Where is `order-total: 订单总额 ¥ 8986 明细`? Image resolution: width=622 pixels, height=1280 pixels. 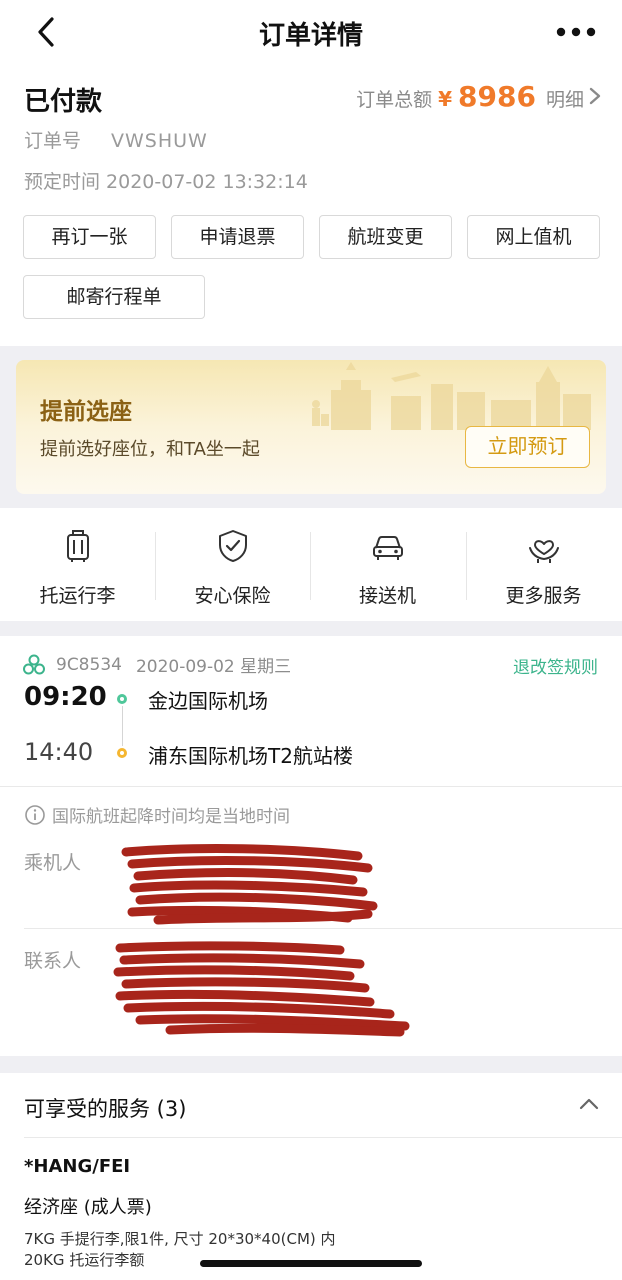
order-total: 订单总额 ¥ 8986 明细 is located at coordinates (479, 96).